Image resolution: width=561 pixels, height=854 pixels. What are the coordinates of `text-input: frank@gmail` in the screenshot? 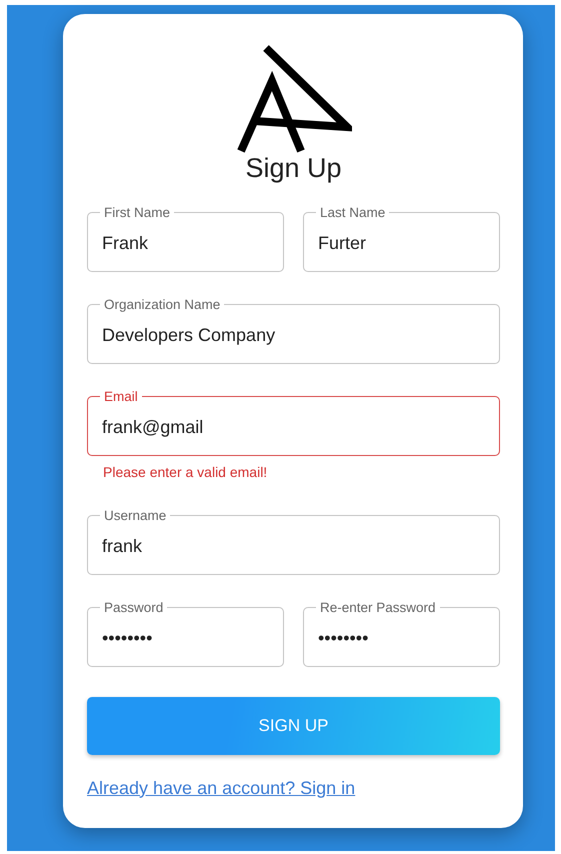 It's located at (293, 429).